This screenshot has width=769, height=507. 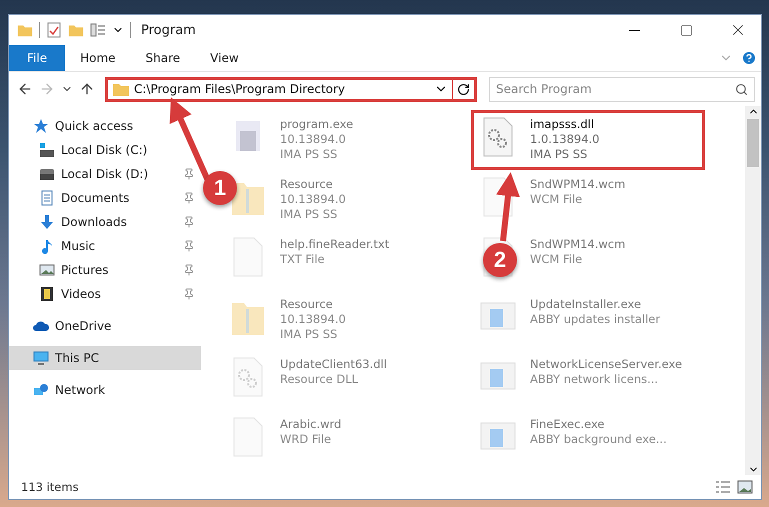 I want to click on search-icon, so click(x=741, y=89).